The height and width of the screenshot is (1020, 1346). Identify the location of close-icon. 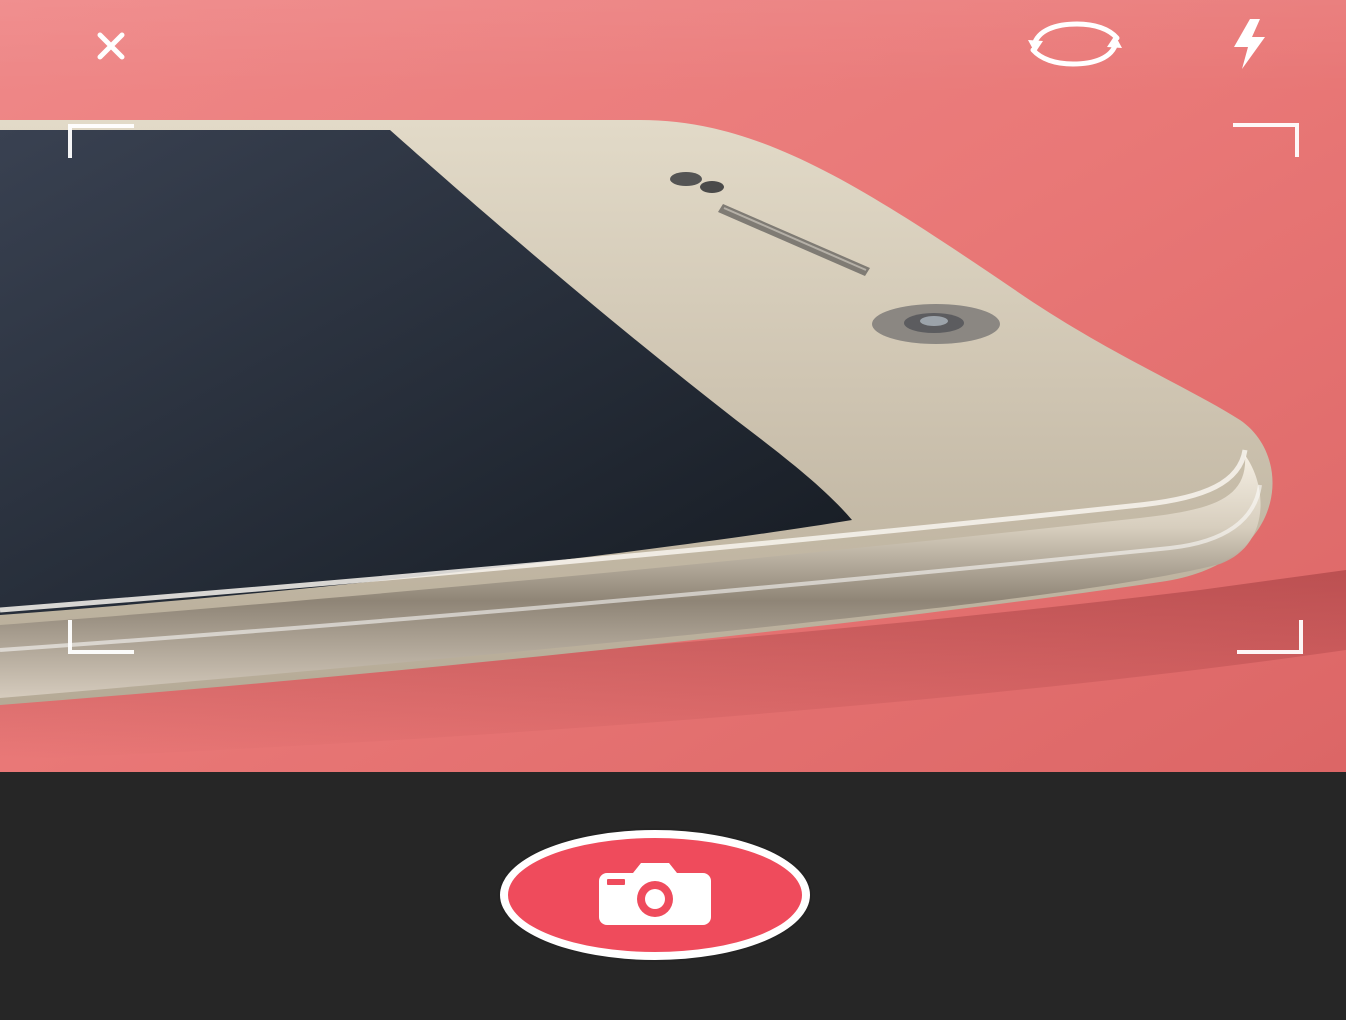
(111, 46).